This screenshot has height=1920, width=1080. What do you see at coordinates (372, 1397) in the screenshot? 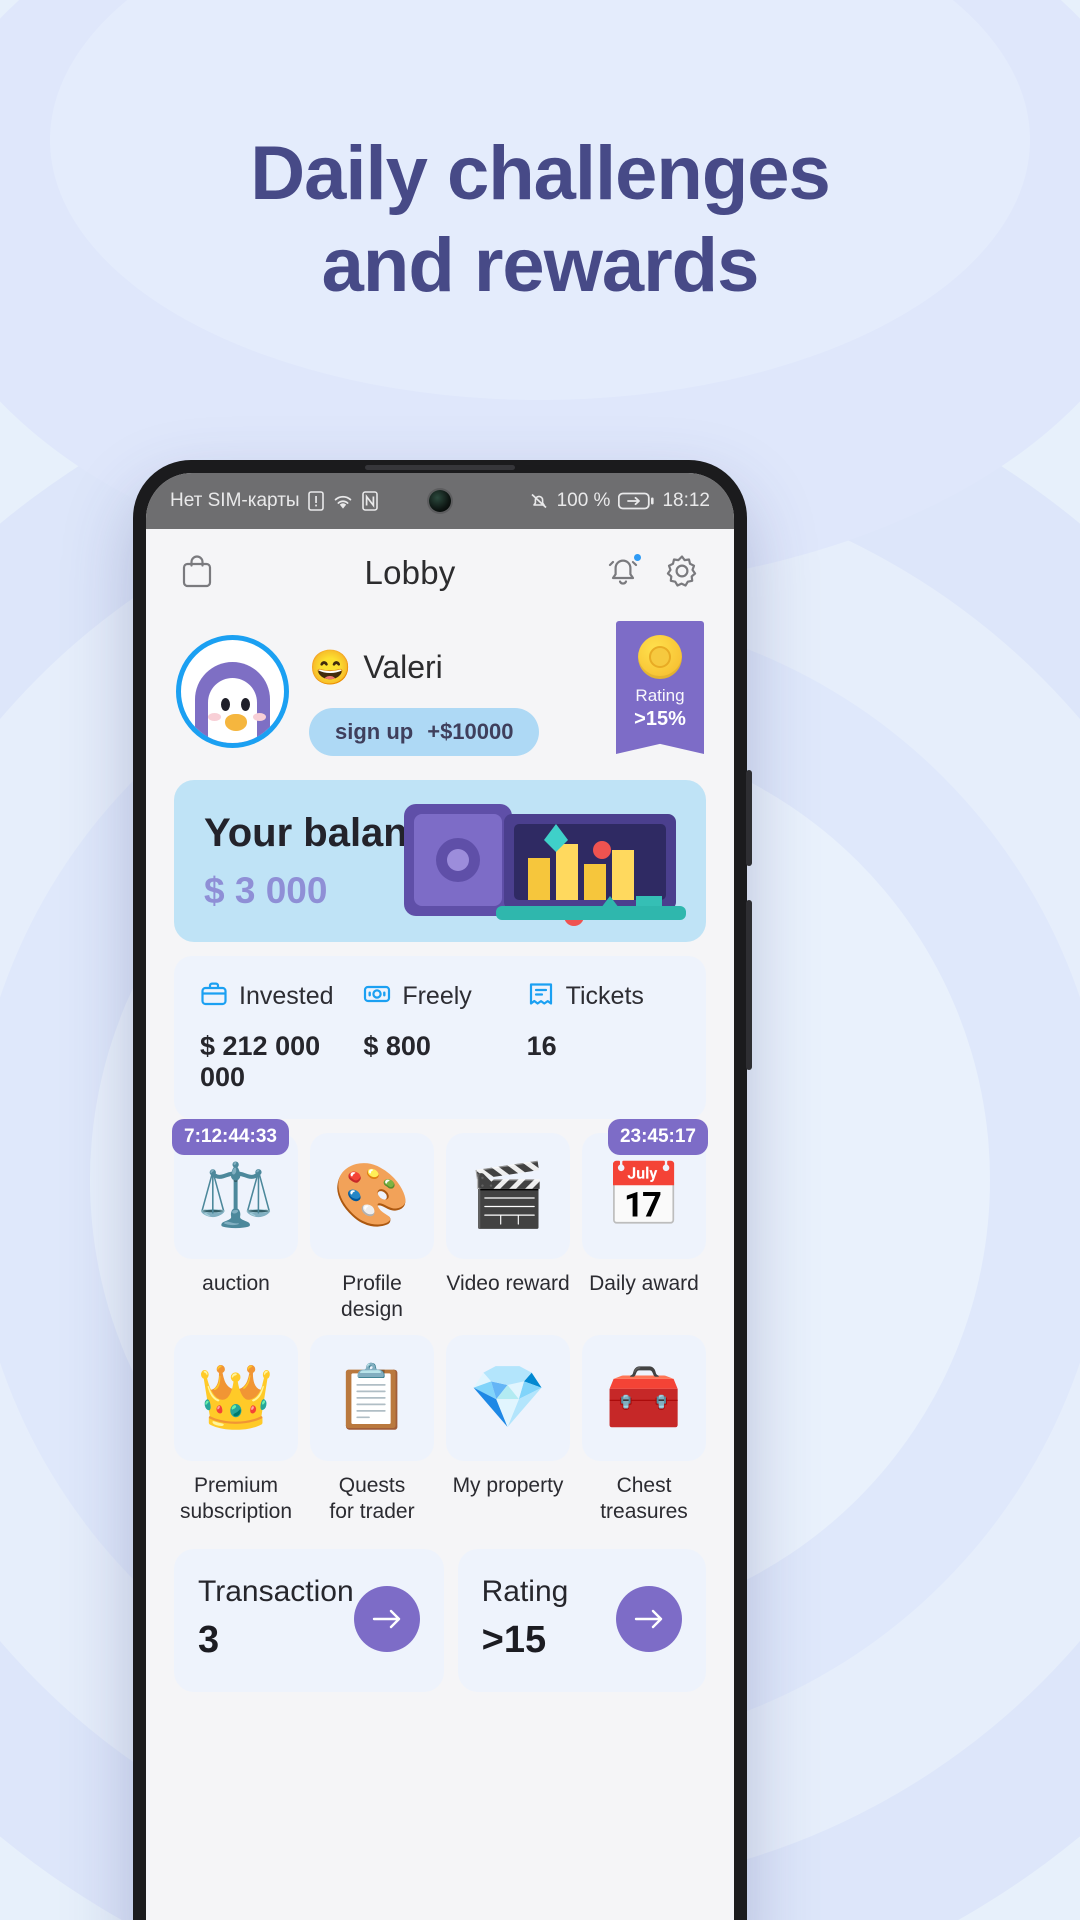
I see `clipboard-icon: 📋` at bounding box center [372, 1397].